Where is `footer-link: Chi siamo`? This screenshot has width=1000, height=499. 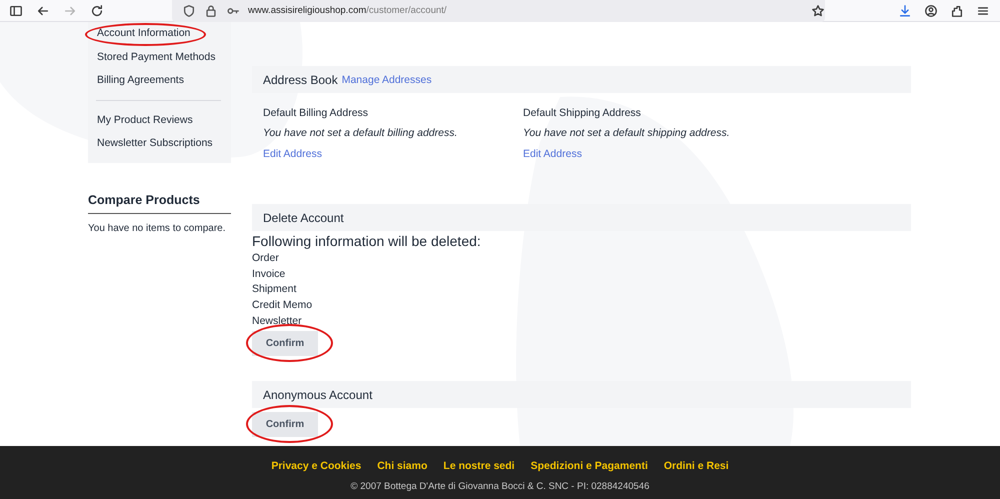 footer-link: Chi siamo is located at coordinates (402, 466).